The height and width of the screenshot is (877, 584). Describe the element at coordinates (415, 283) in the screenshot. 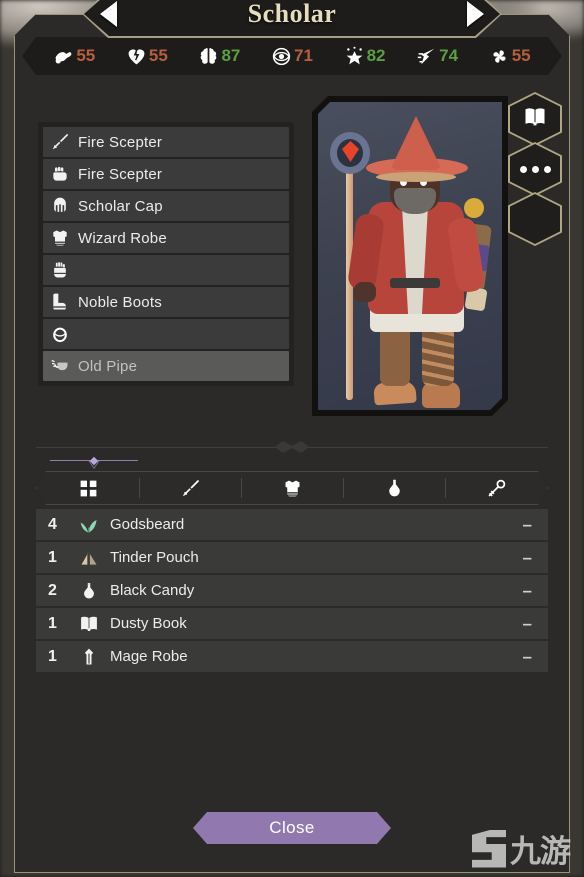

I see `char-sash` at that location.